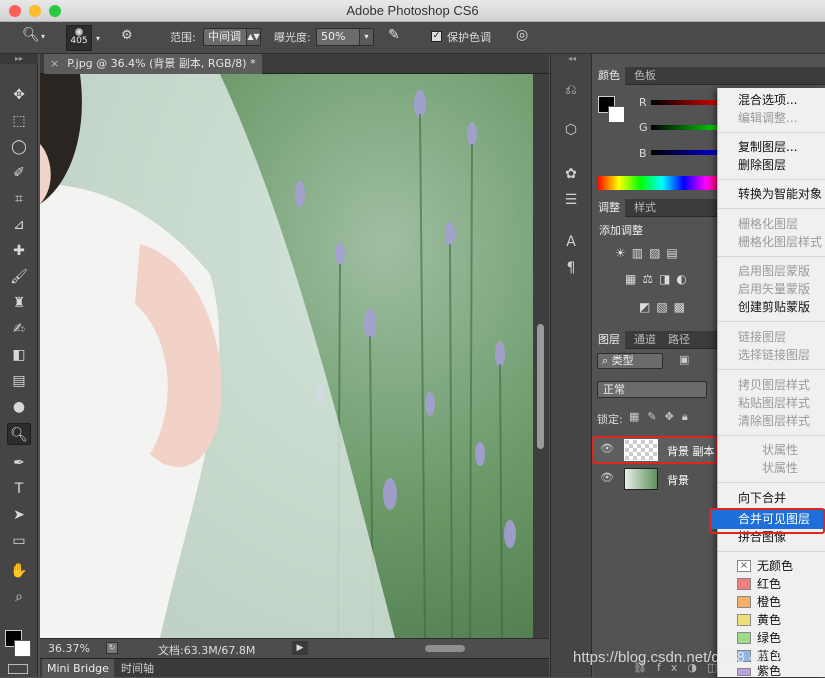 The width and height of the screenshot is (825, 678). Describe the element at coordinates (19, 329) in the screenshot. I see `history-brush-tool-icon: ✍` at that location.